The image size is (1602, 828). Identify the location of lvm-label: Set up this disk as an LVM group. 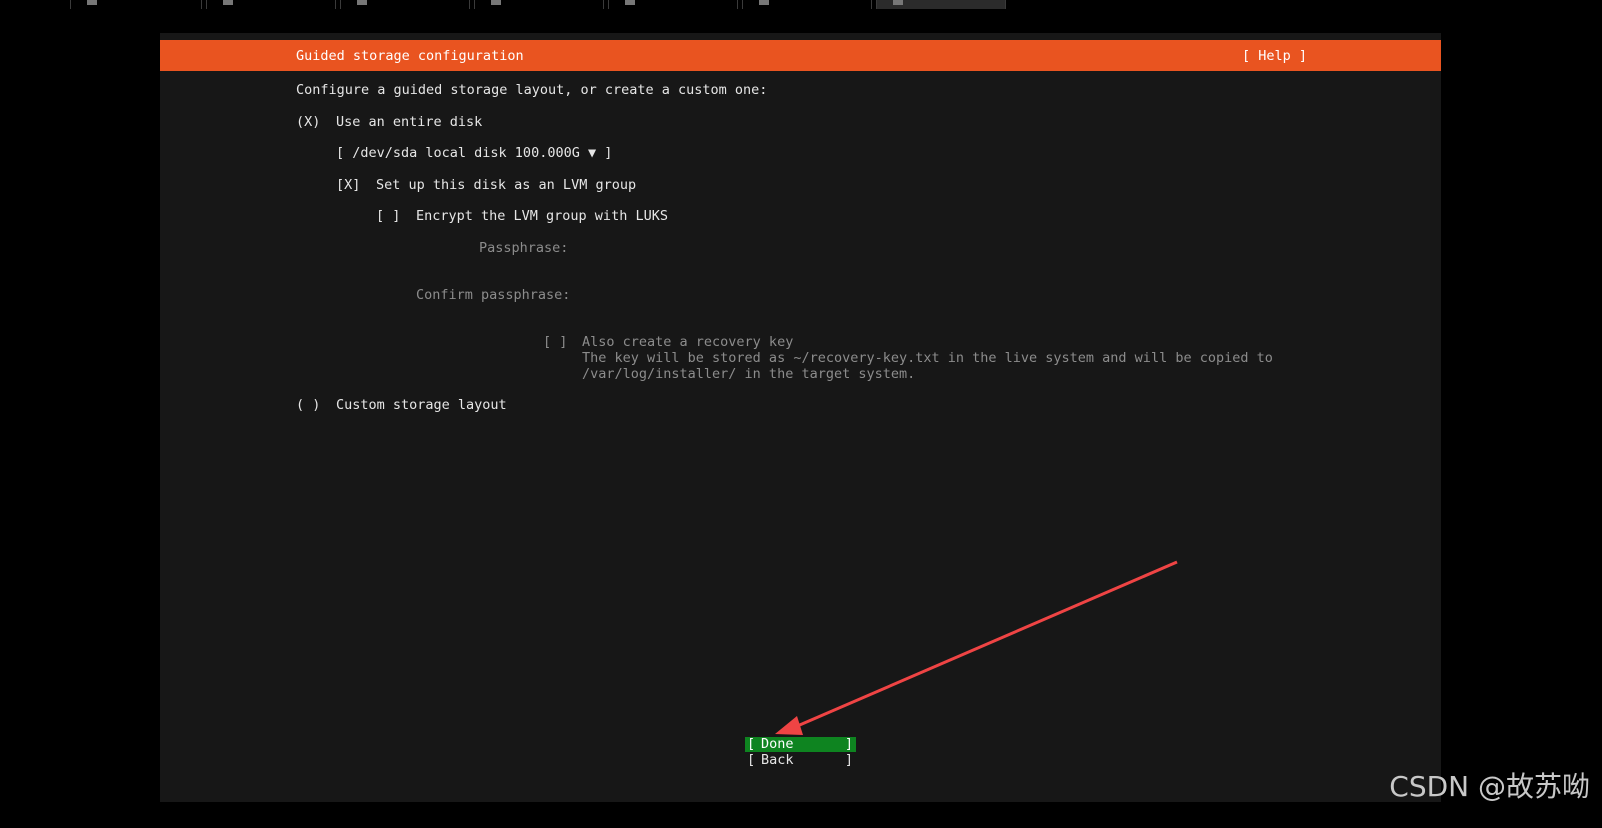
(506, 185).